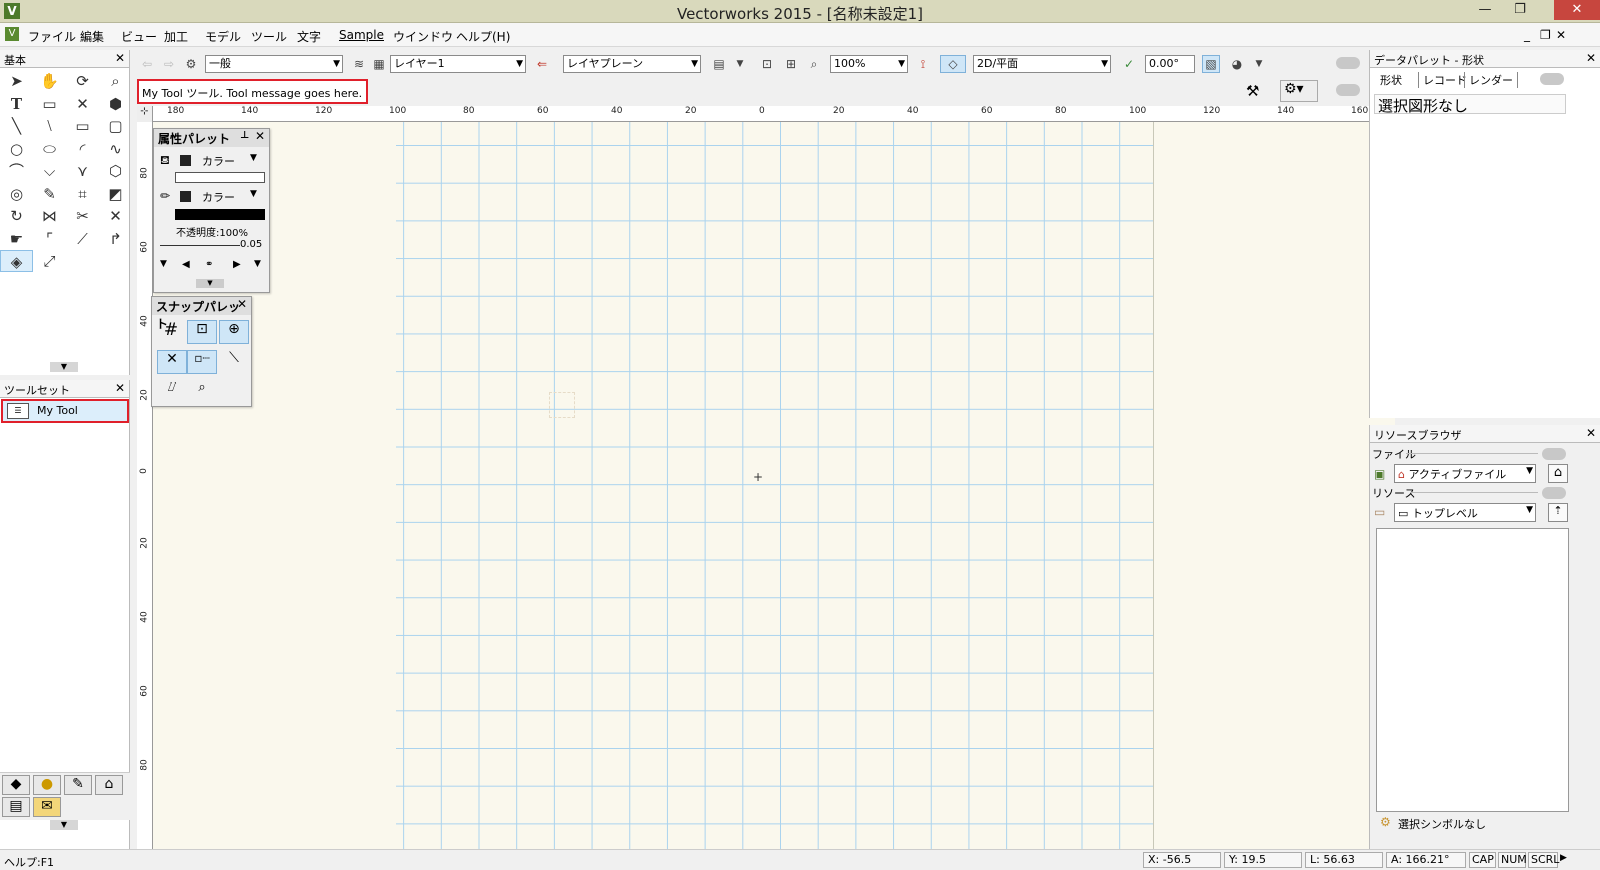  I want to click on split-tool-icon: ✂, so click(82, 216).